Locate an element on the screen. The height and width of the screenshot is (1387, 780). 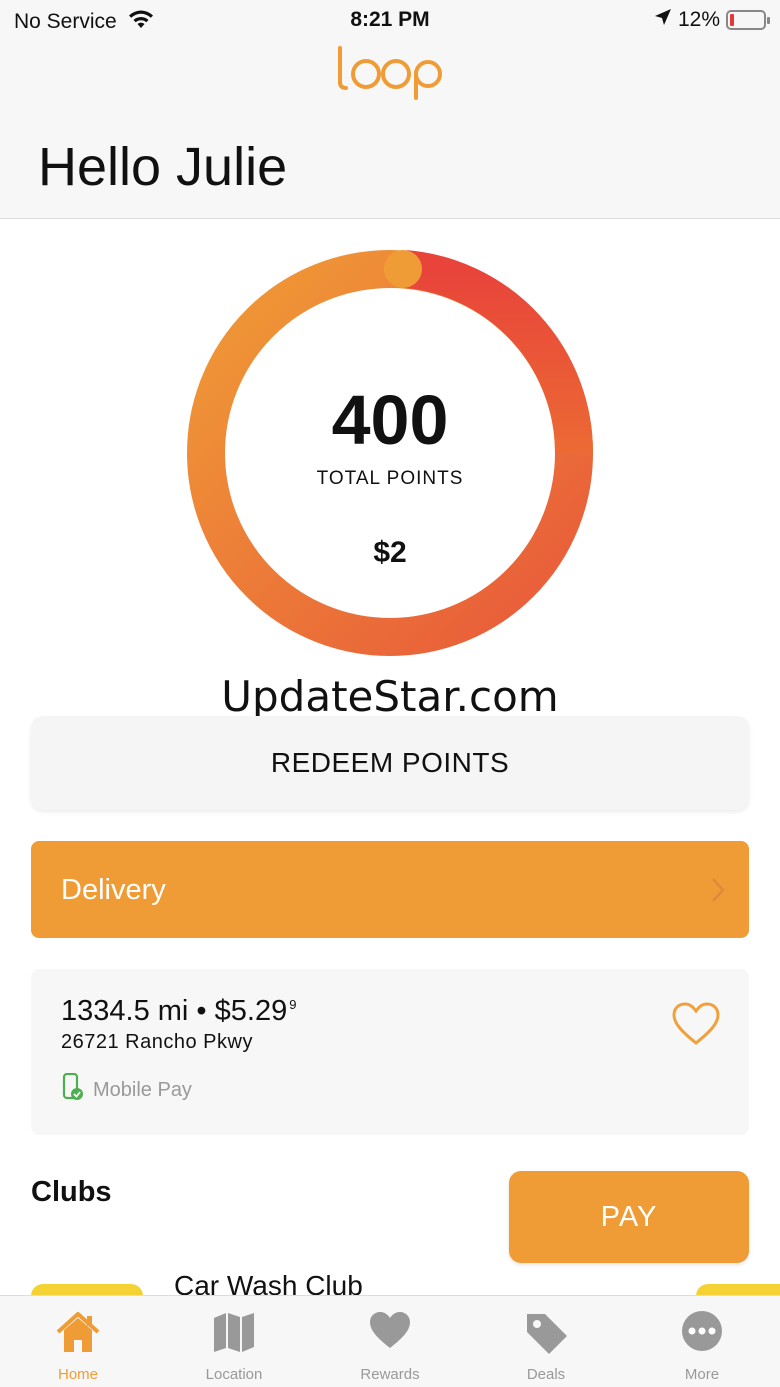
mobile-pay-badge: Mobile Pay is located at coordinates (126, 1089).